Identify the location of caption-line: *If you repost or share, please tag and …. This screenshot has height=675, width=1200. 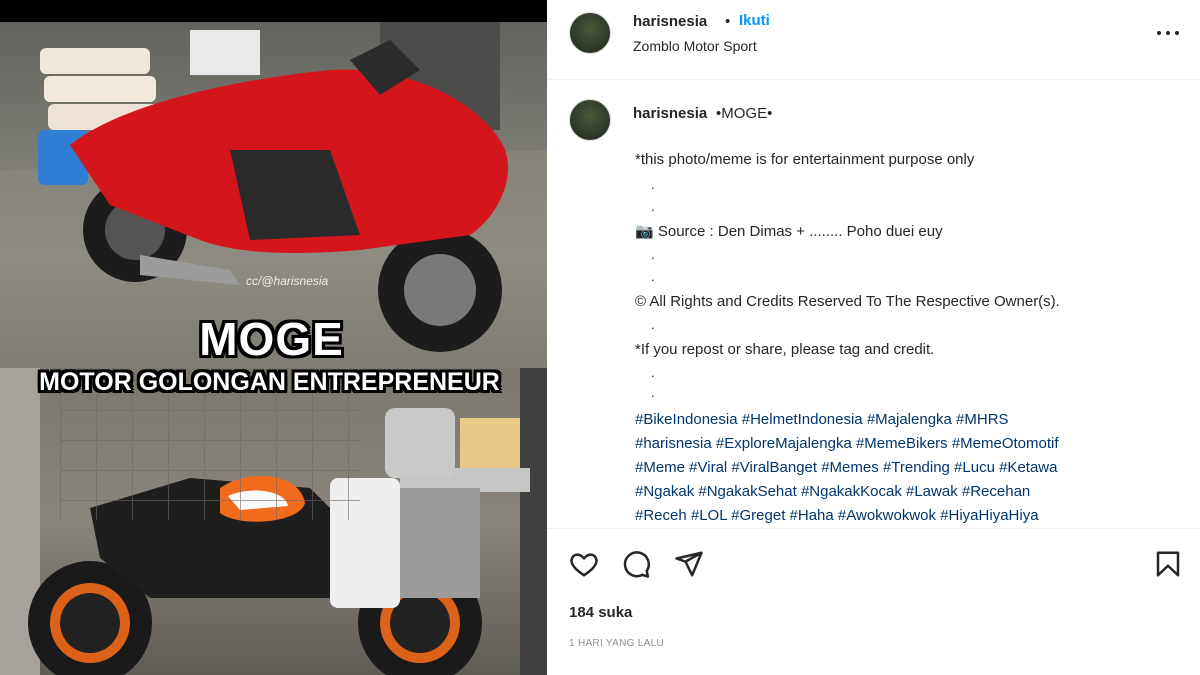
(785, 349).